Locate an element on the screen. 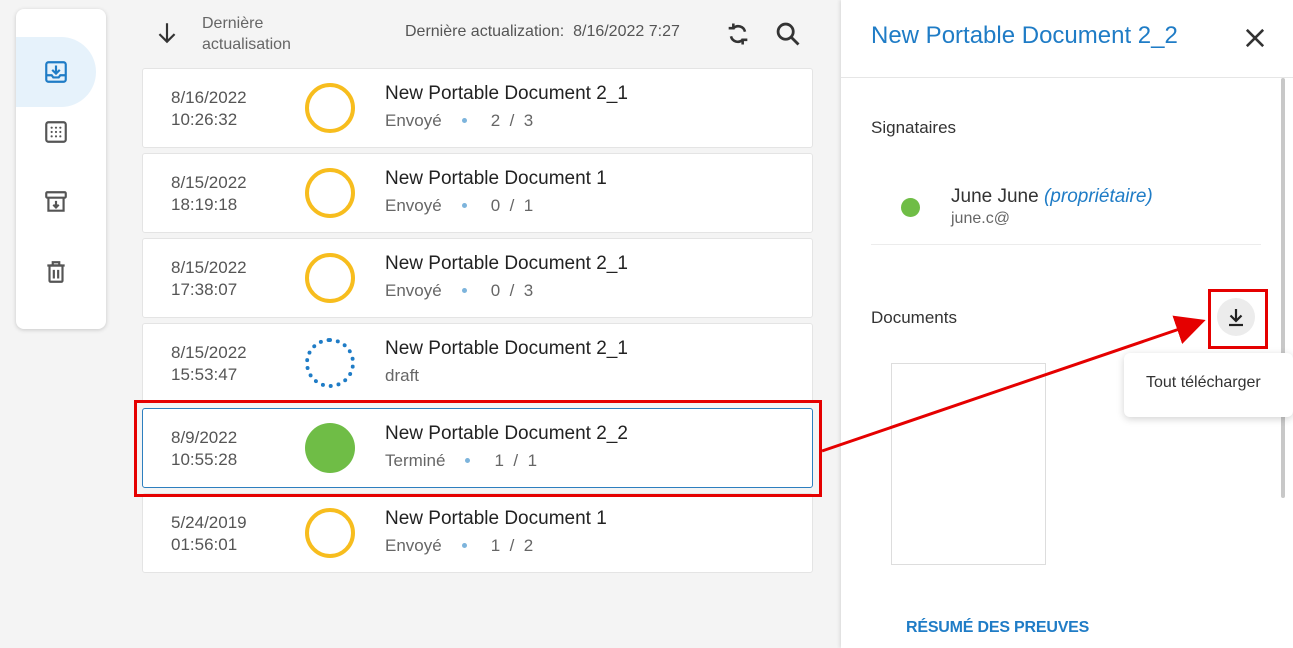 This screenshot has height=648, width=1293. rail-item-archive is located at coordinates (56, 202).